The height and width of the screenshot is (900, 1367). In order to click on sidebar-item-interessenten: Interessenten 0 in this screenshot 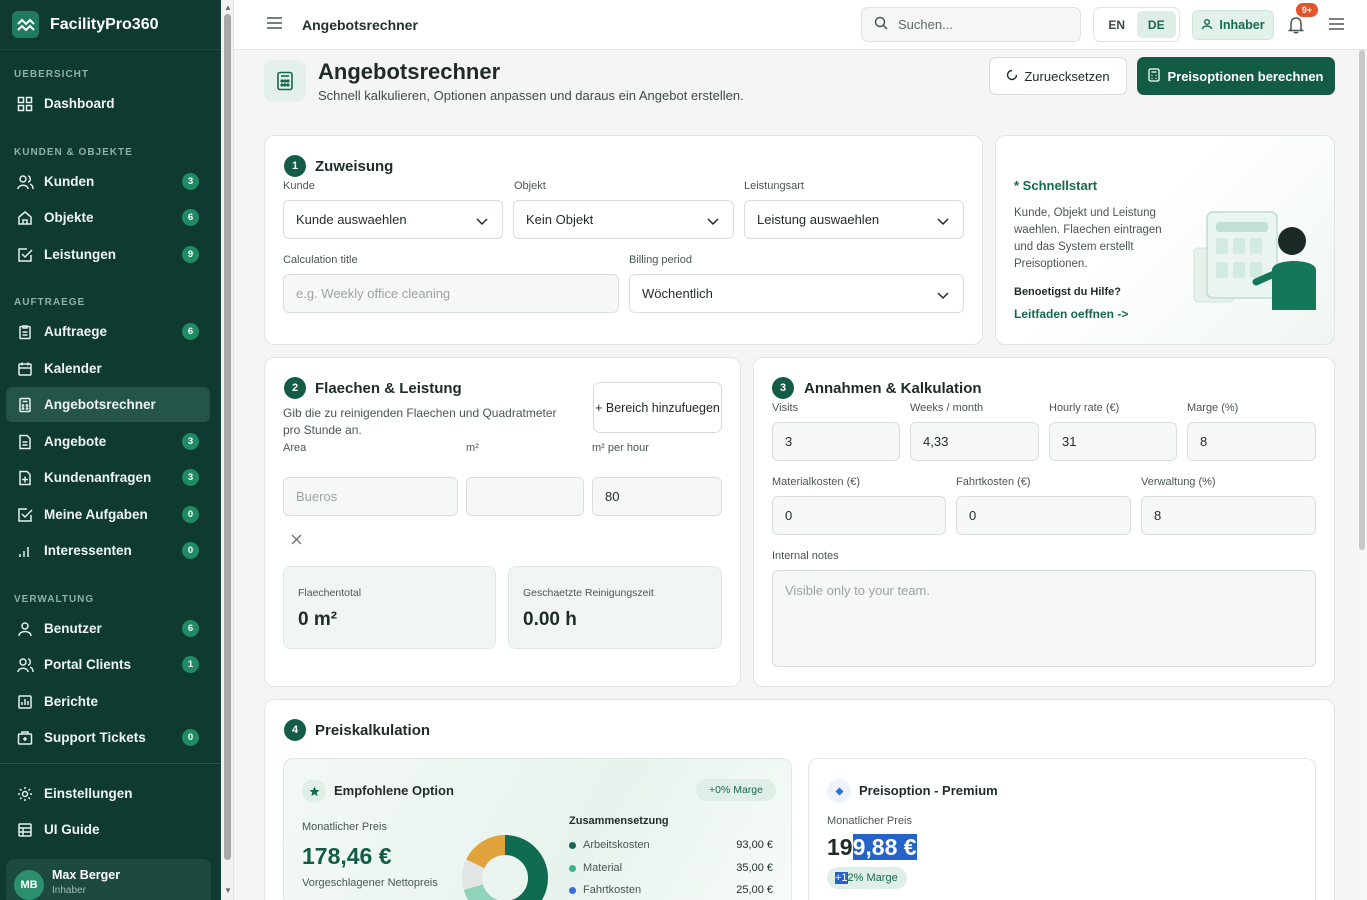, I will do `click(108, 550)`.